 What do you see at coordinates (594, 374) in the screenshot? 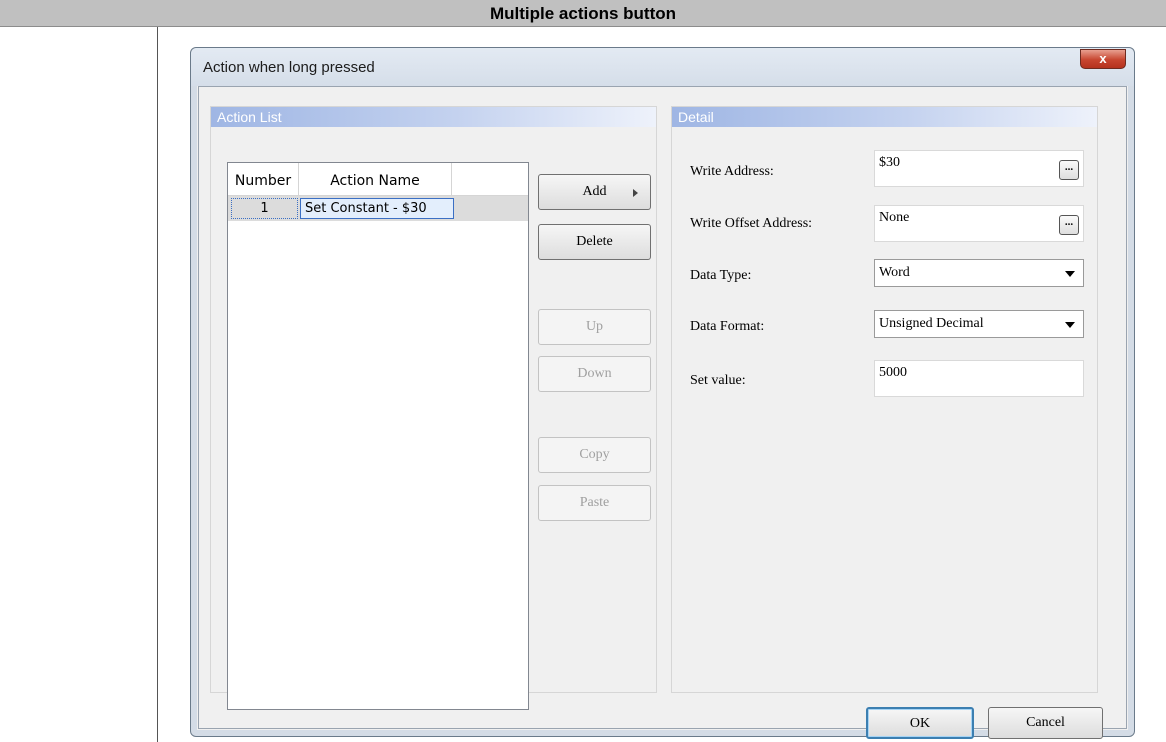
I see `down-button: Down` at bounding box center [594, 374].